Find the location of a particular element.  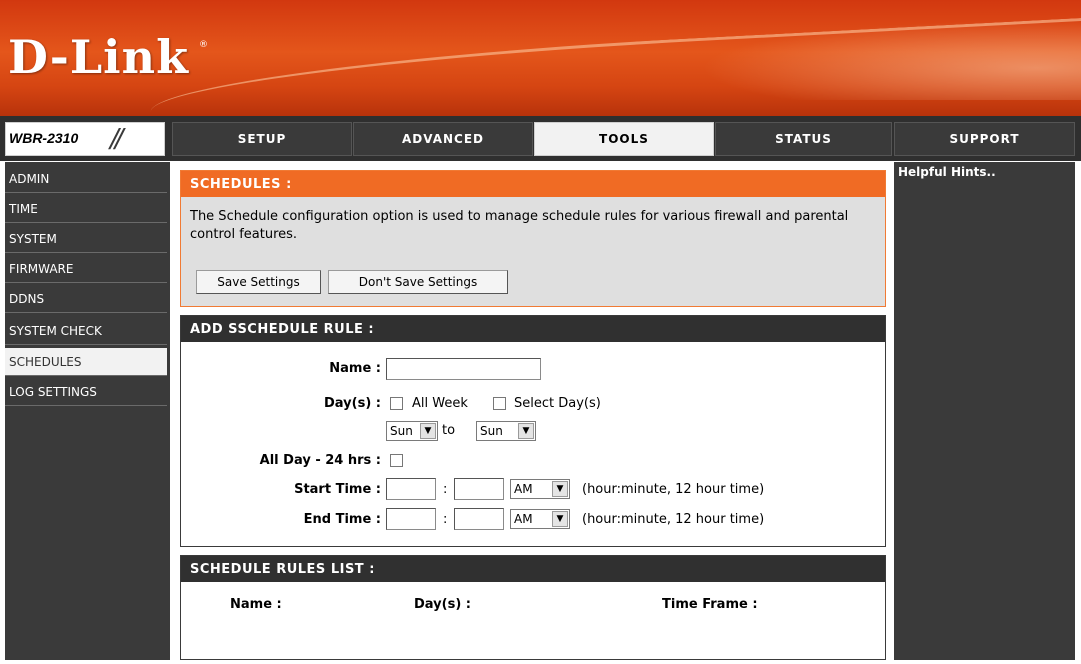

registered-mark: ® is located at coordinates (203, 45).